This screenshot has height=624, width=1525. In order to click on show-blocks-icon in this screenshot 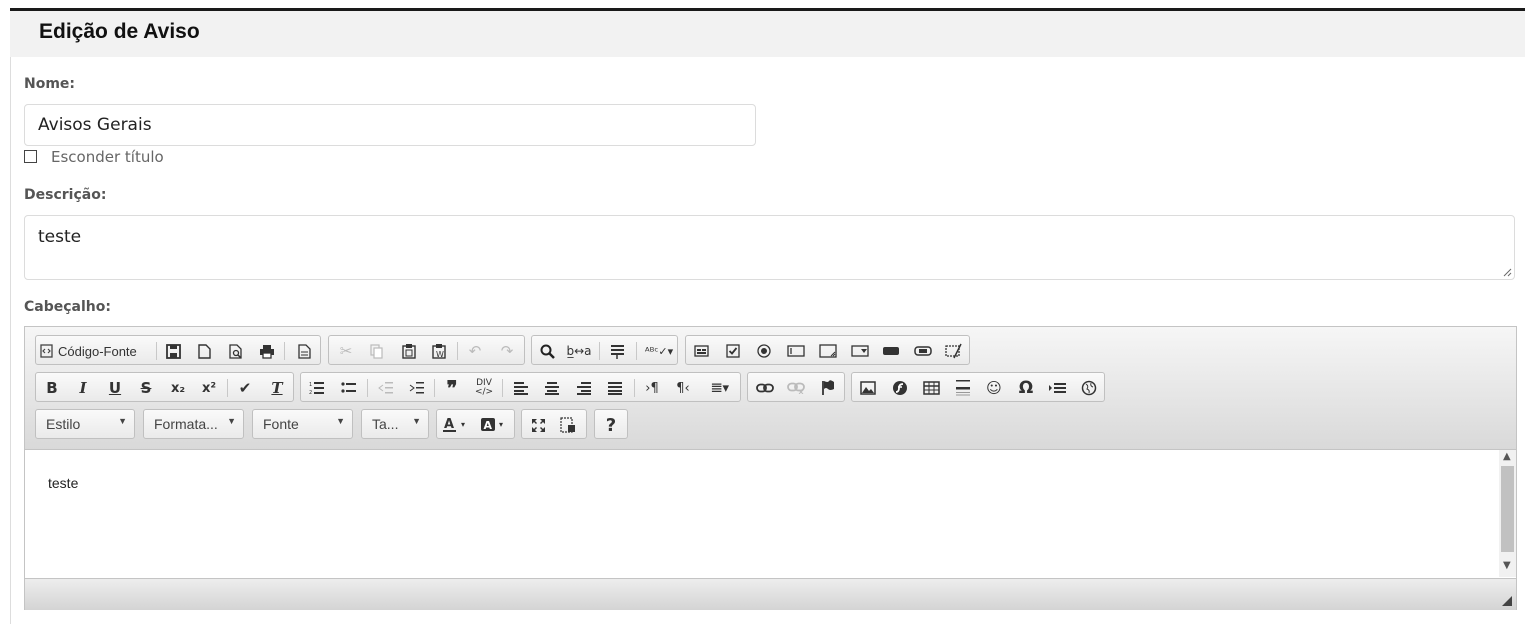, I will do `click(568, 425)`.